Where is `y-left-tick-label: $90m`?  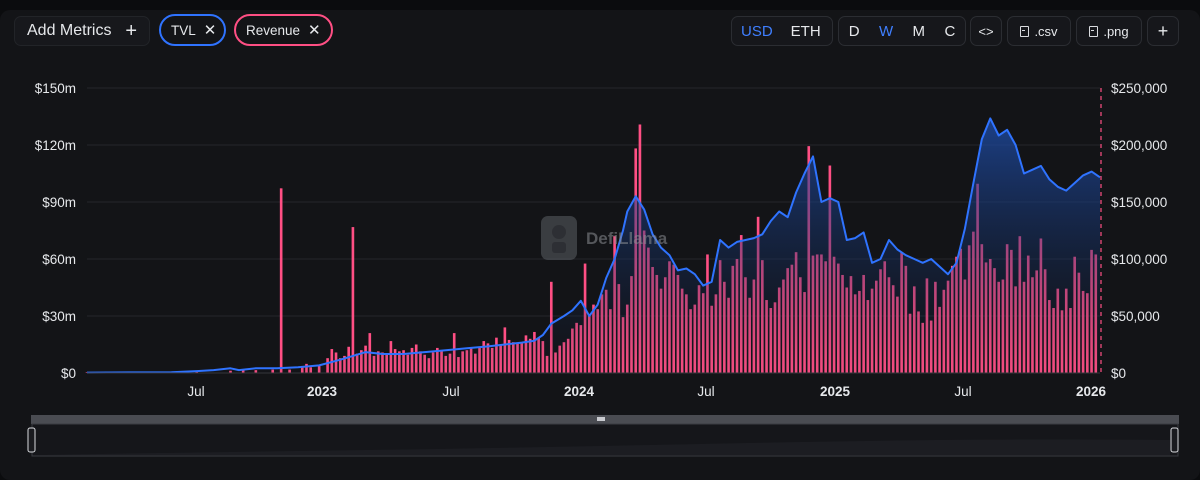 y-left-tick-label: $90m is located at coordinates (59, 202).